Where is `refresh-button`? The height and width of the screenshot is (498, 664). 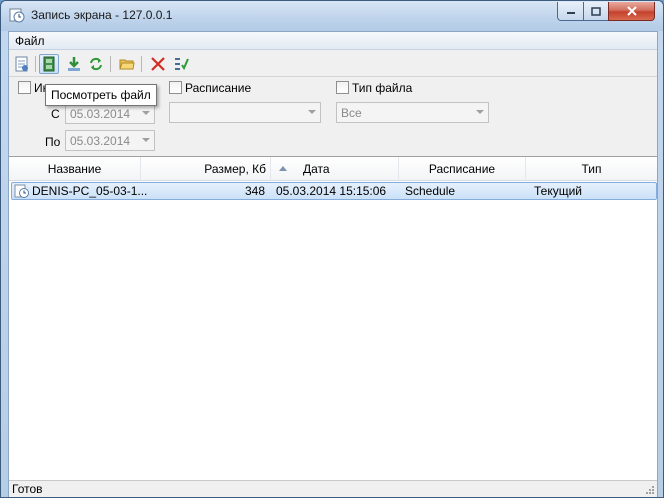
refresh-button is located at coordinates (96, 64).